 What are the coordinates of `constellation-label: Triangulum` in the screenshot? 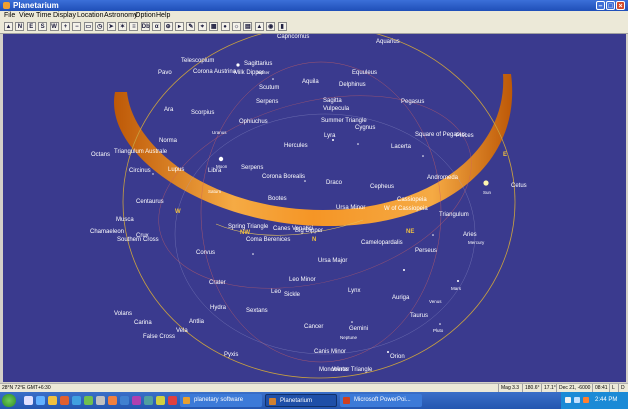 It's located at (454, 215).